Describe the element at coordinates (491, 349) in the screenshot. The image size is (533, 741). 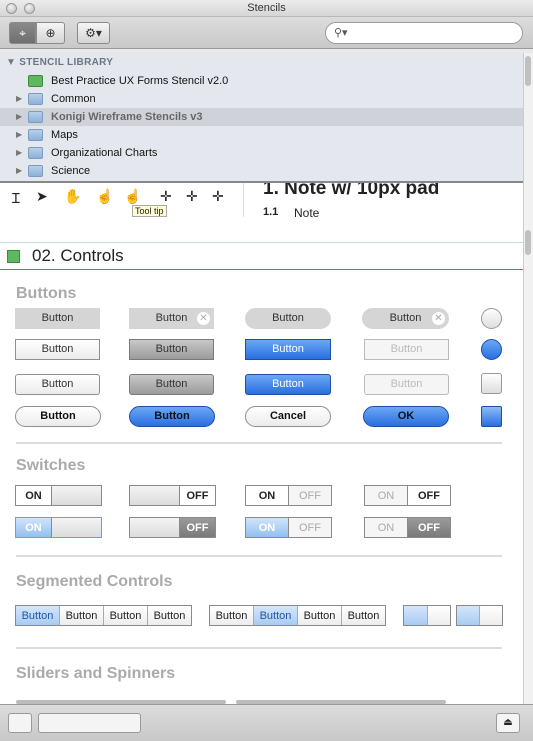
I see `round-button-selected` at that location.